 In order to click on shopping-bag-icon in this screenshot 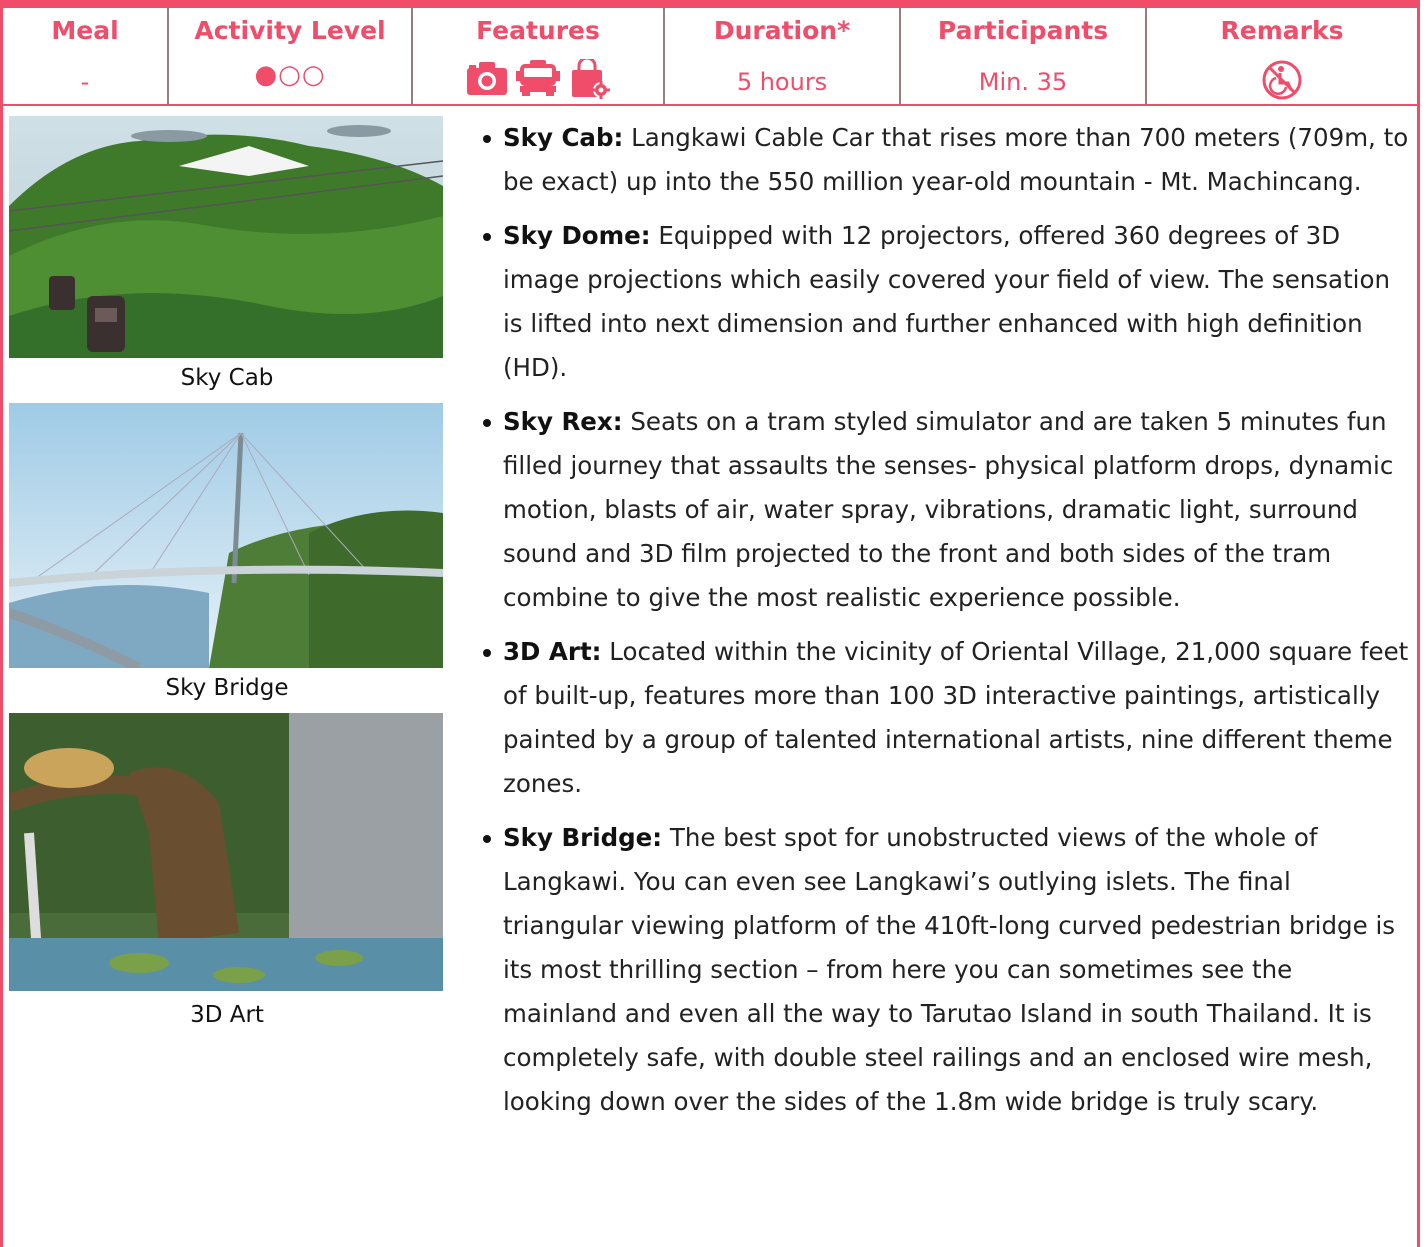, I will do `click(591, 79)`.